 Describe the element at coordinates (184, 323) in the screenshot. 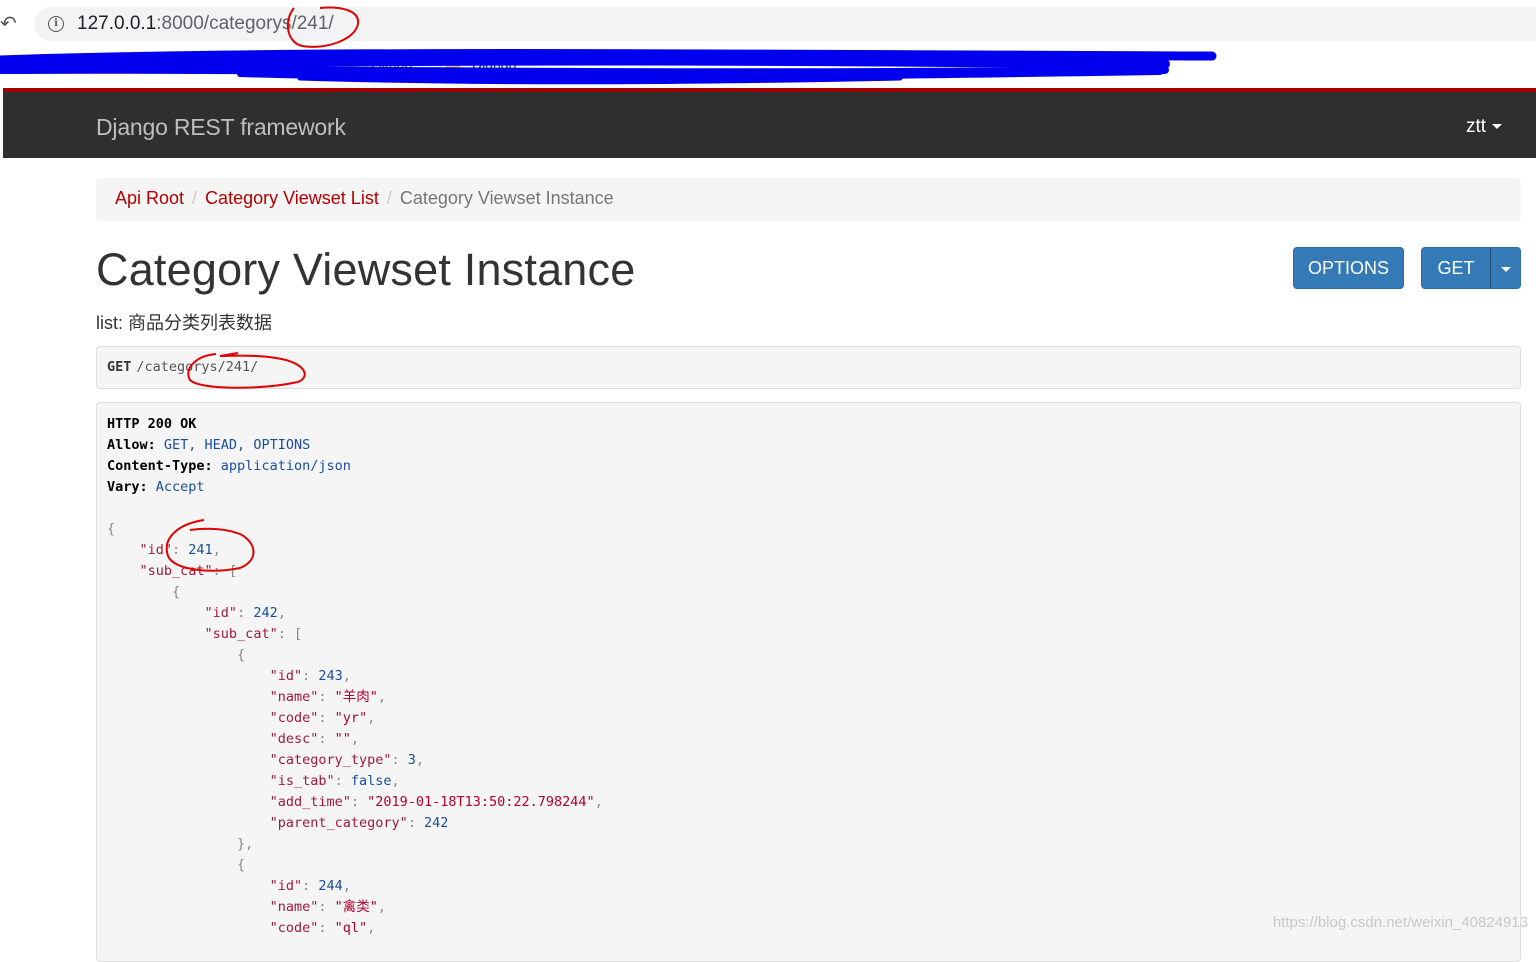

I see `page-description: list: 商品分类列表数据` at that location.